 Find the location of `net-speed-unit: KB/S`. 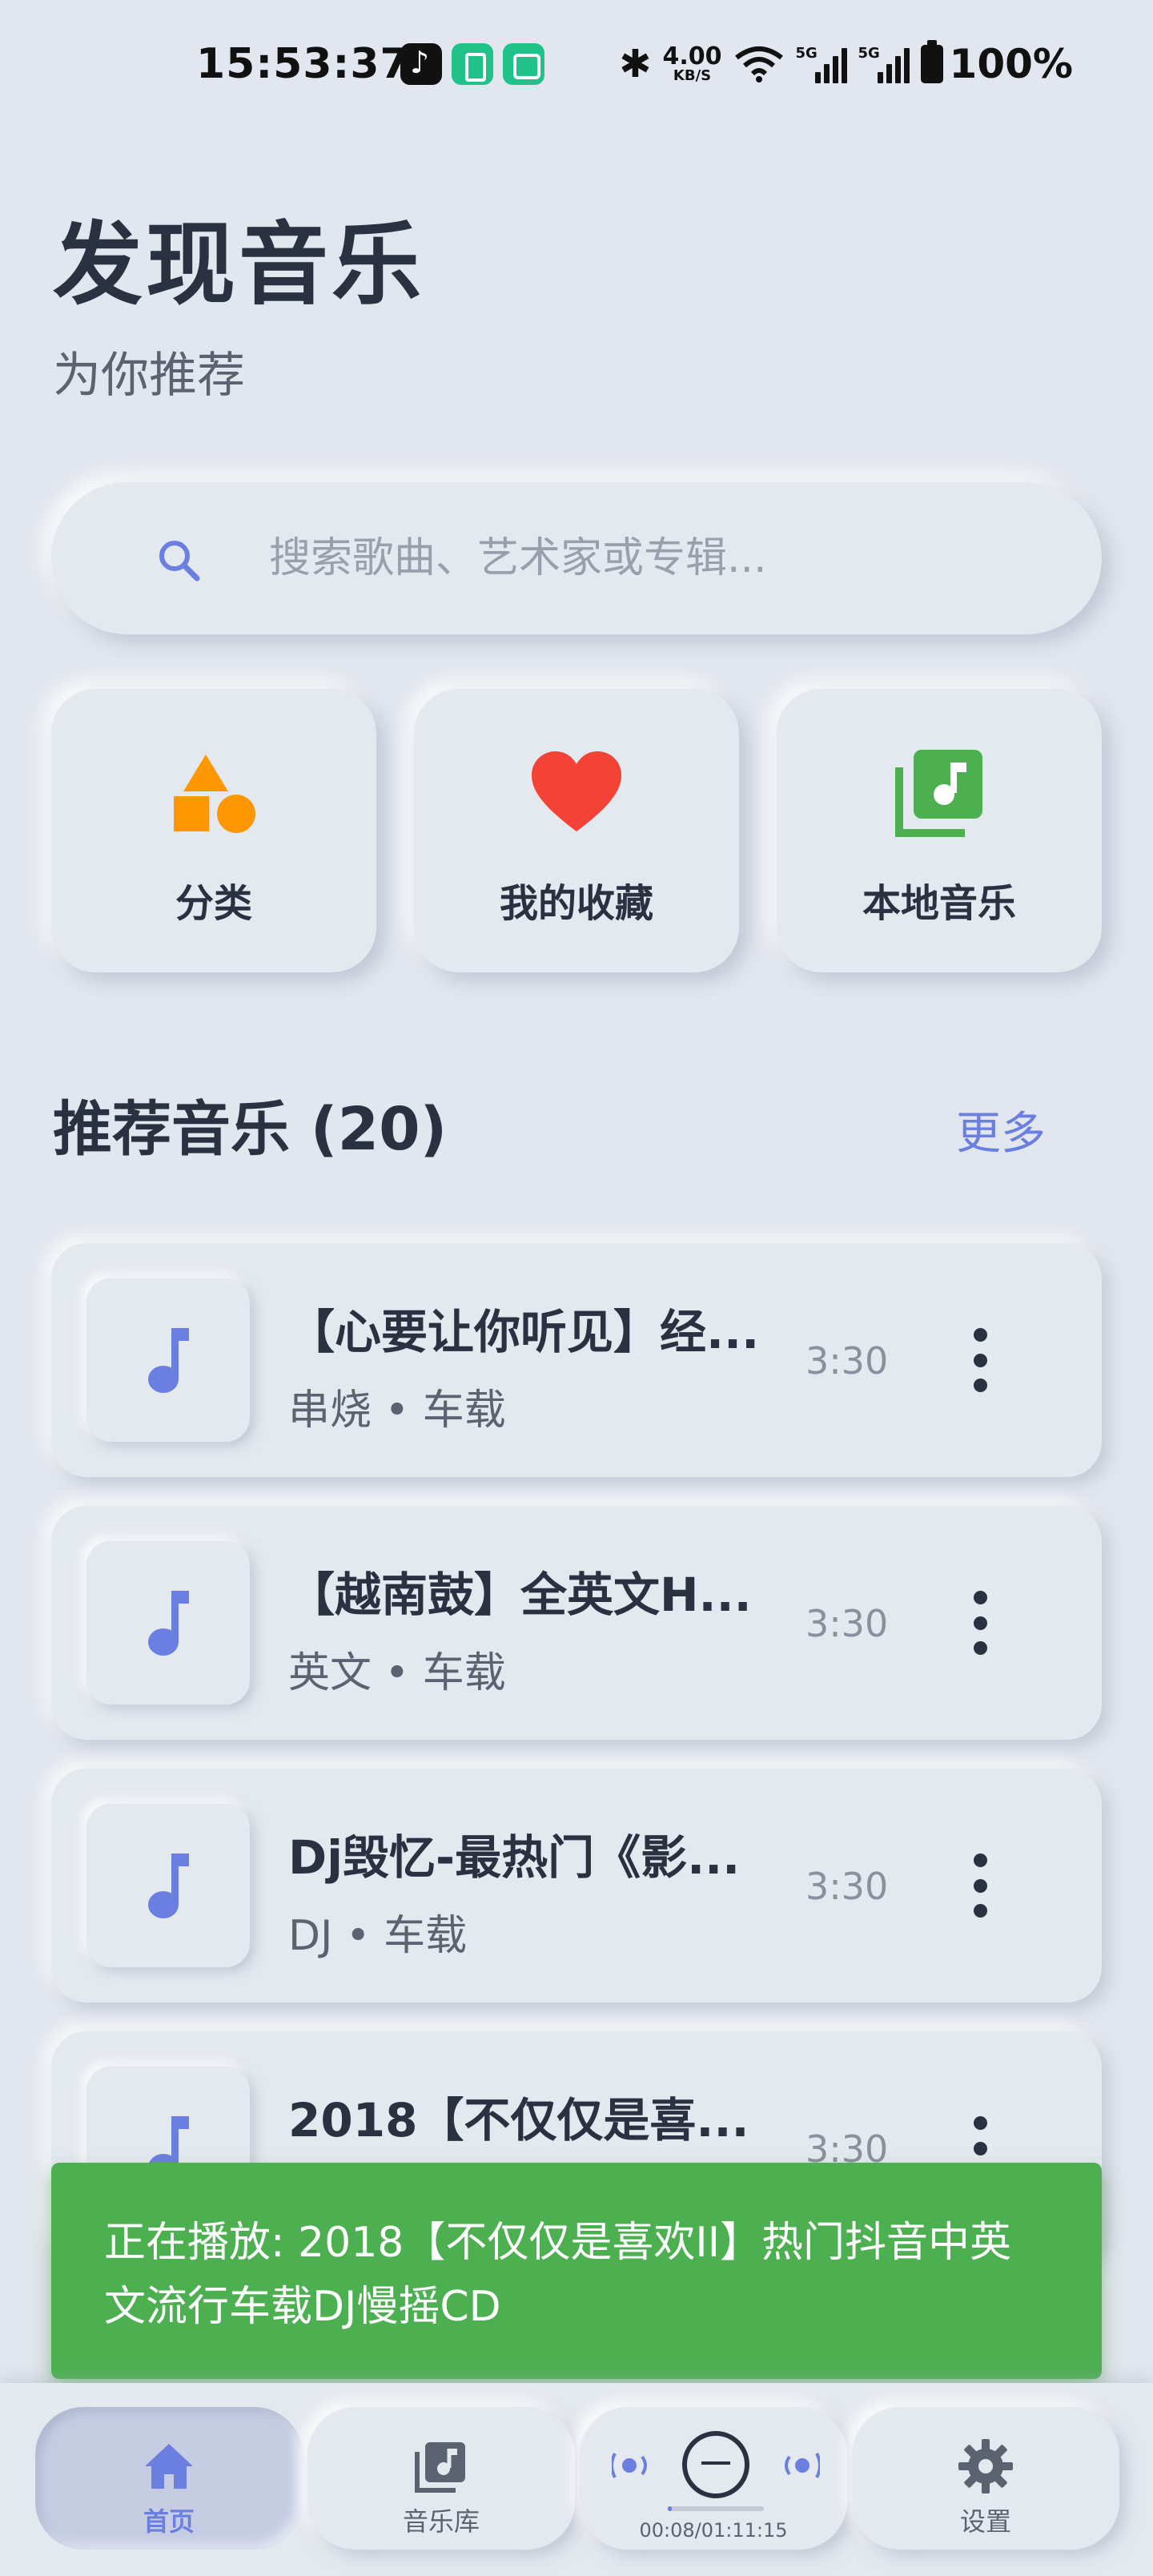

net-speed-unit: KB/S is located at coordinates (693, 75).